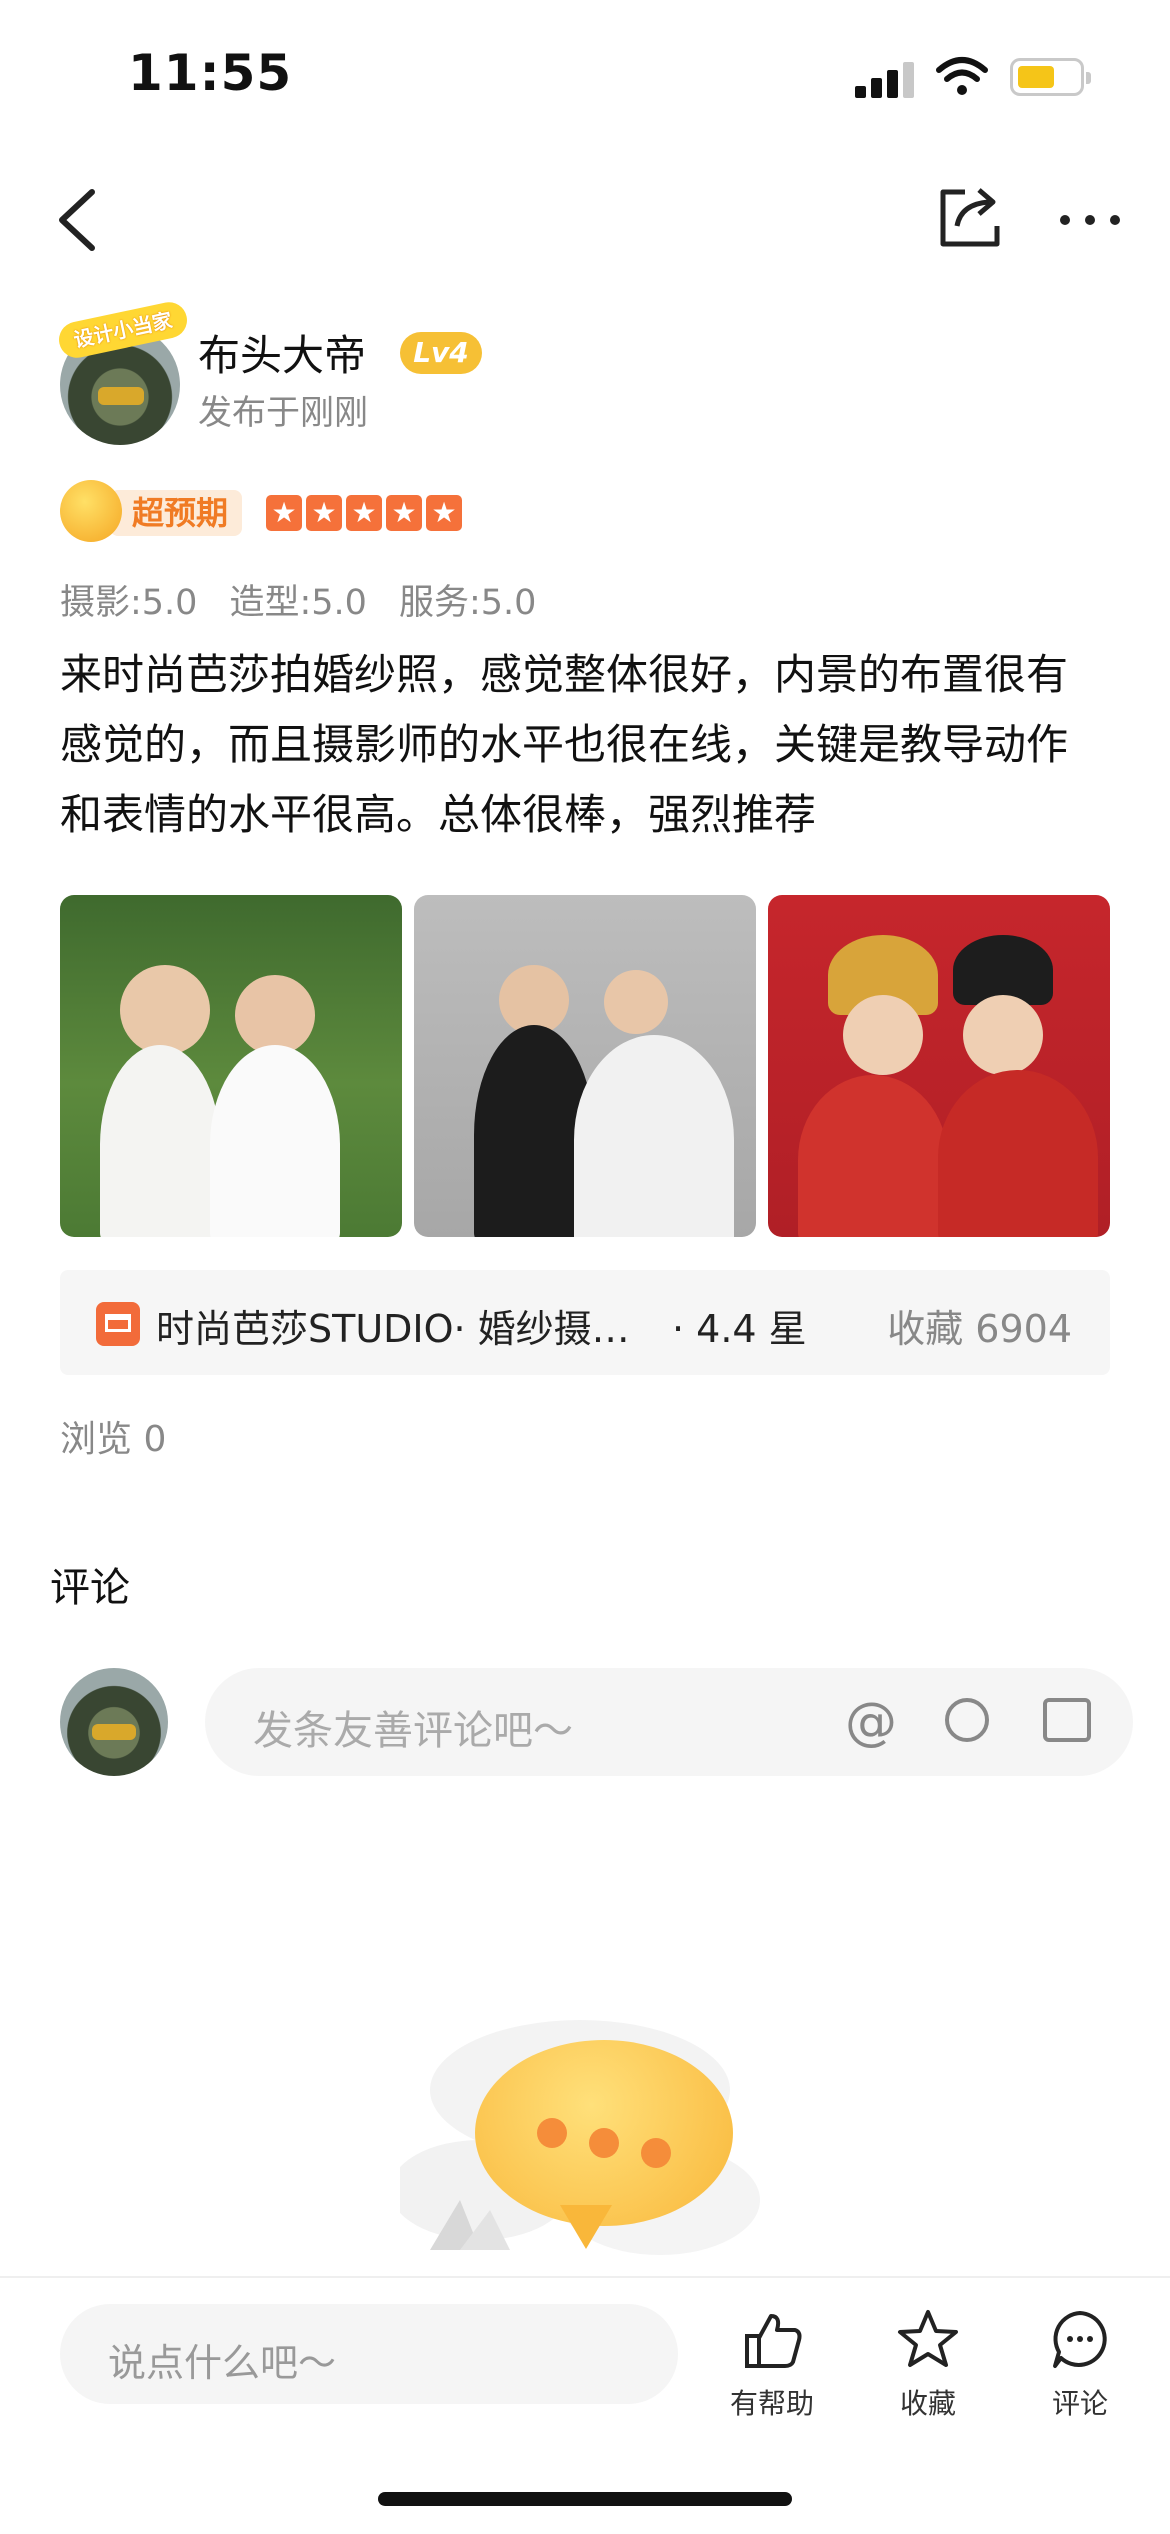 This screenshot has height=2534, width=1170. I want to click on image-icon, so click(1067, 1720).